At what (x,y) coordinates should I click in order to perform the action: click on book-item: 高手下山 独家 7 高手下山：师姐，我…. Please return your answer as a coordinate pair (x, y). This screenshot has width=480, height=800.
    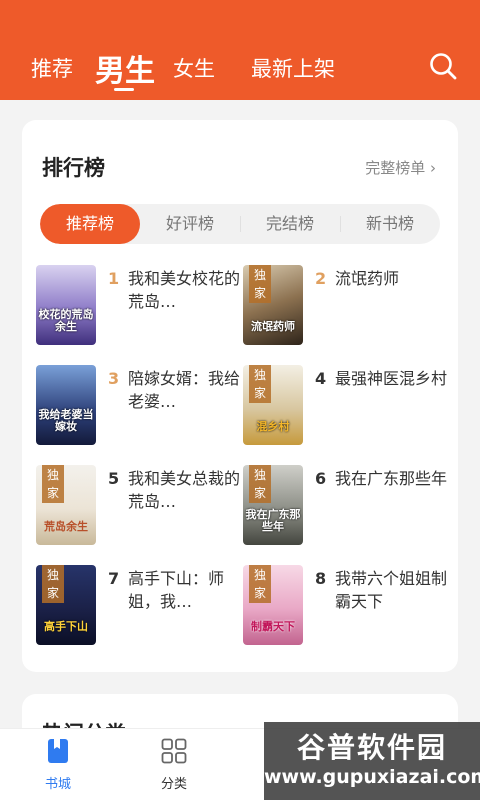
    Looking at the image, I should click on (140, 606).